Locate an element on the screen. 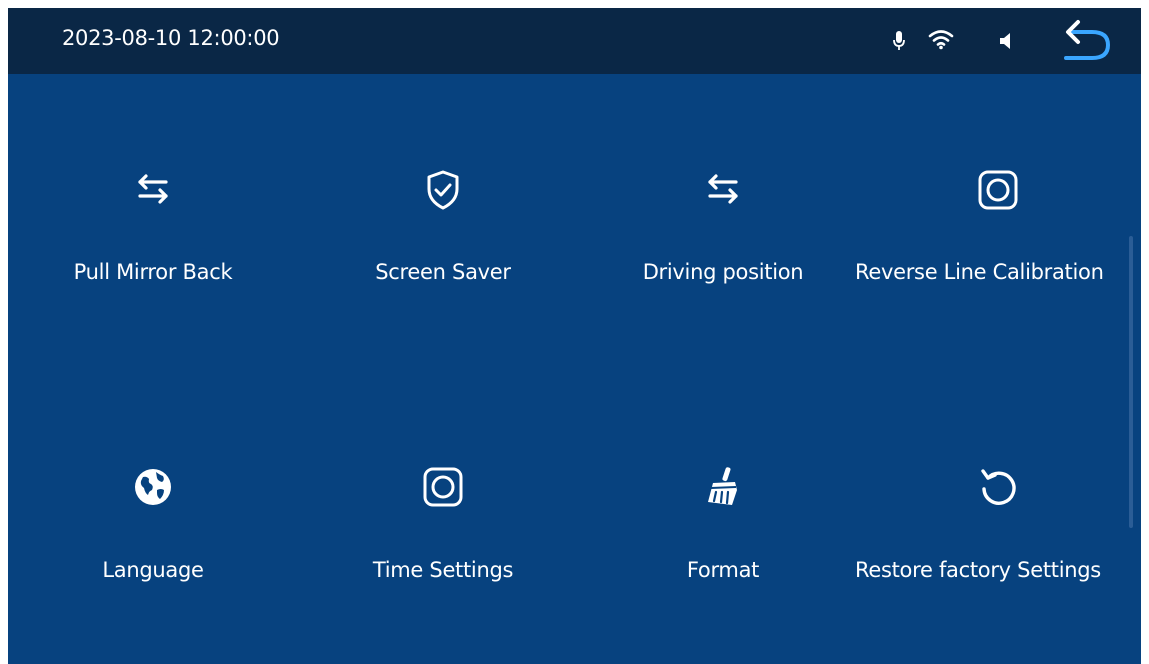 The image size is (1149, 664). setting-reverse-line-calibration: Reverse Line Calibration is located at coordinates (998, 263).